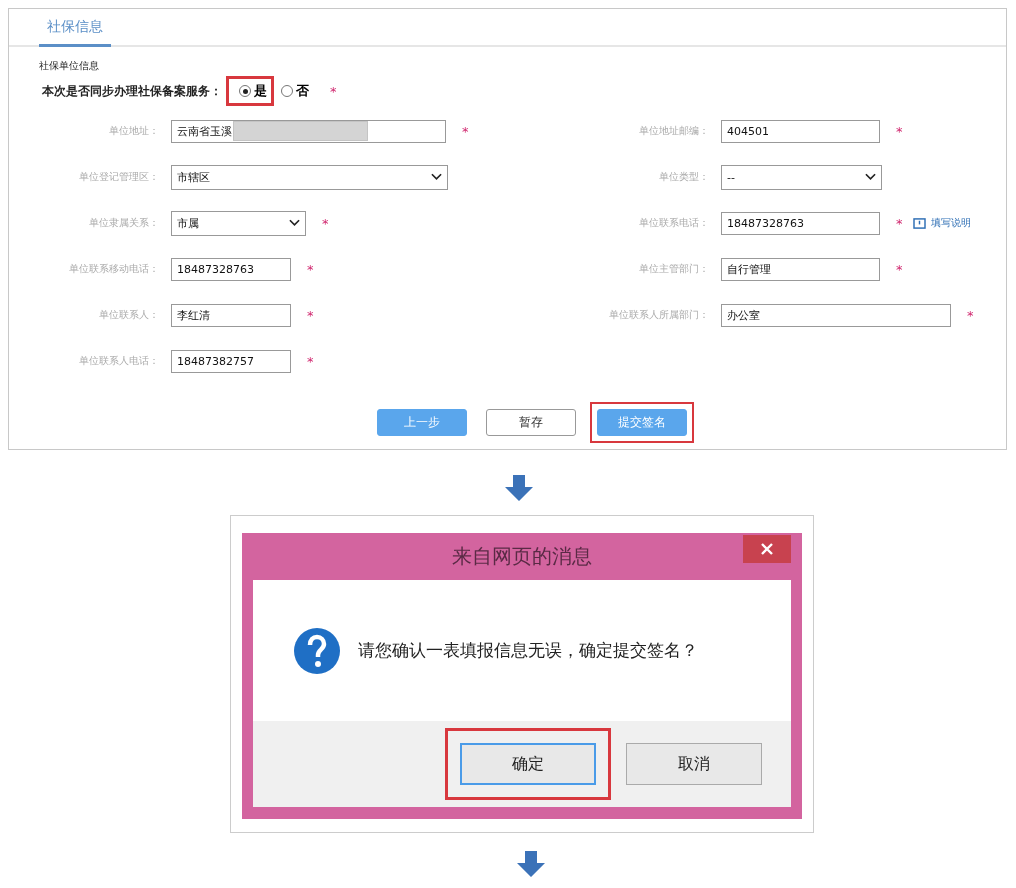 This screenshot has height=888, width=1016. I want to click on input-field: 自行管理, so click(800, 269).